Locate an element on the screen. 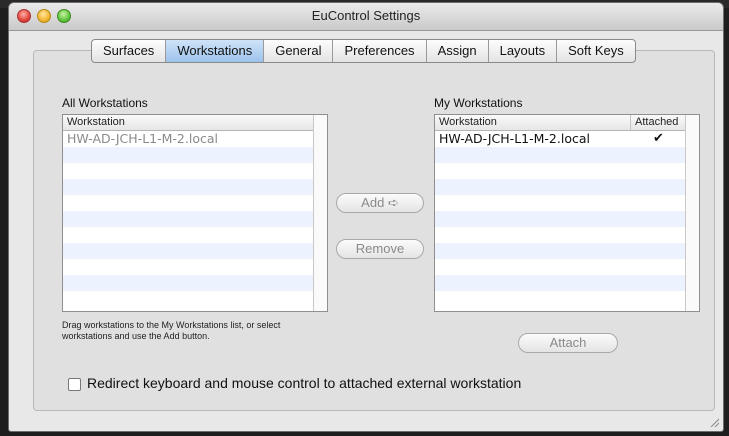 This screenshot has height=436, width=729. tab-general: General is located at coordinates (299, 51).